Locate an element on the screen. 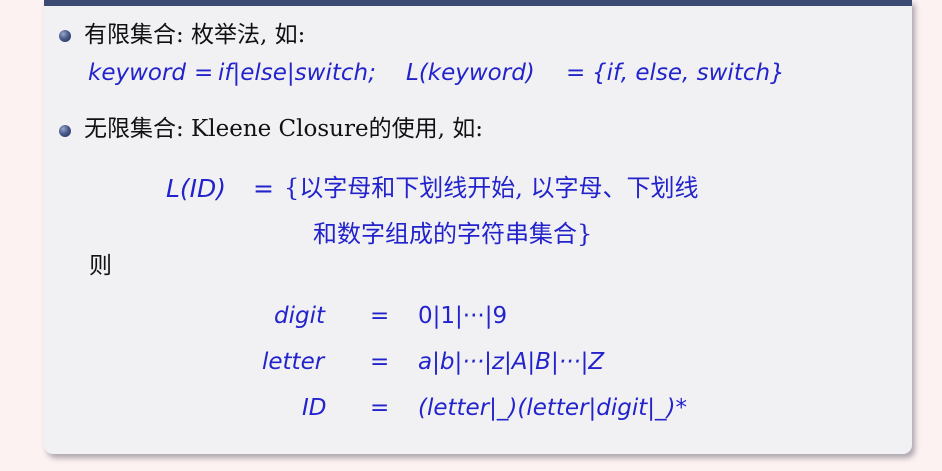 This screenshot has width=942, height=471. keyword-language-rhs: {if, else, switch} is located at coordinates (688, 73).